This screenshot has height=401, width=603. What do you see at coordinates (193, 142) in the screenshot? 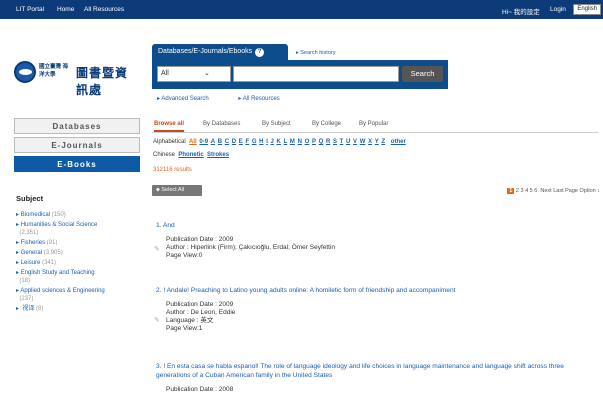
I see `alpha-all: All` at bounding box center [193, 142].